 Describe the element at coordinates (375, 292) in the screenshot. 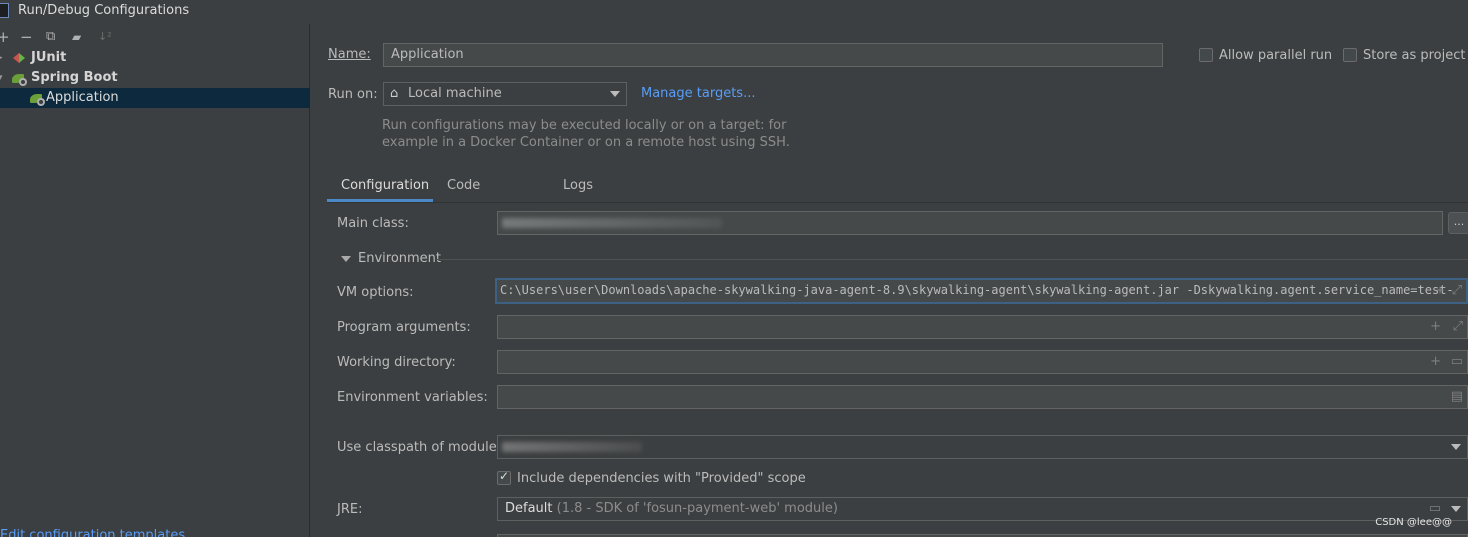

I see `vm-options-label: VM options:` at that location.